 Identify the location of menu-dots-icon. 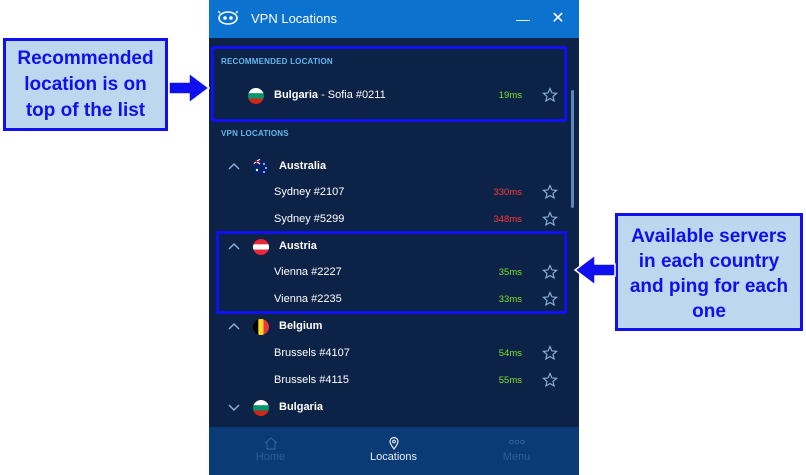
(516, 442).